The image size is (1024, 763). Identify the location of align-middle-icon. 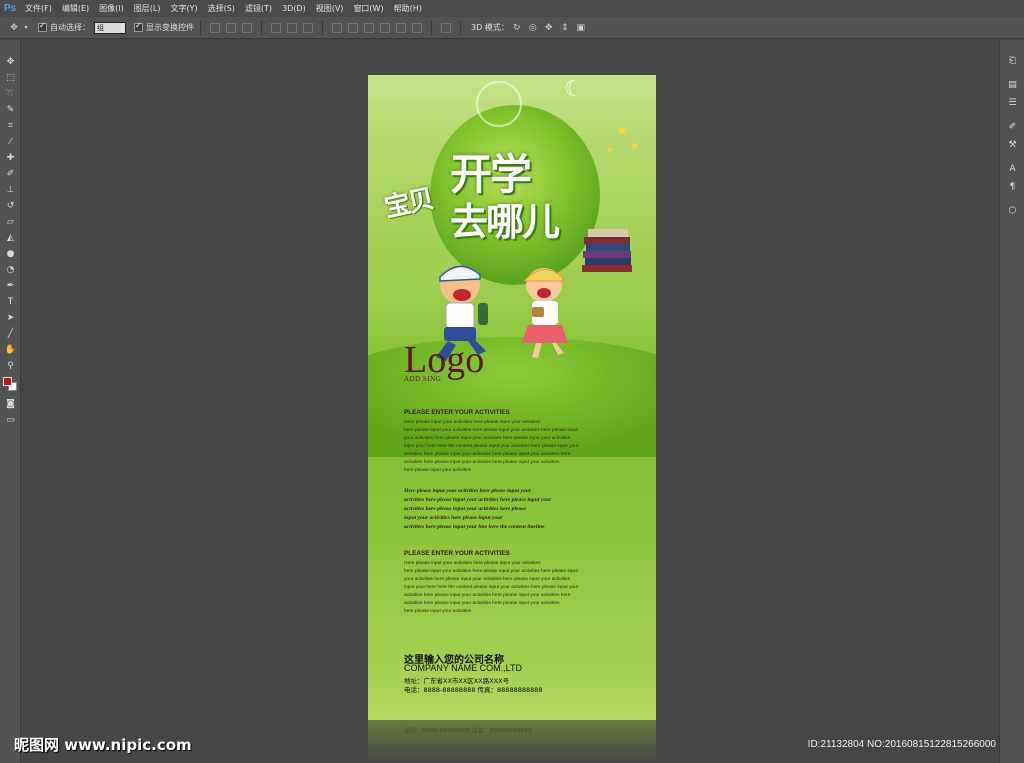
(231, 27).